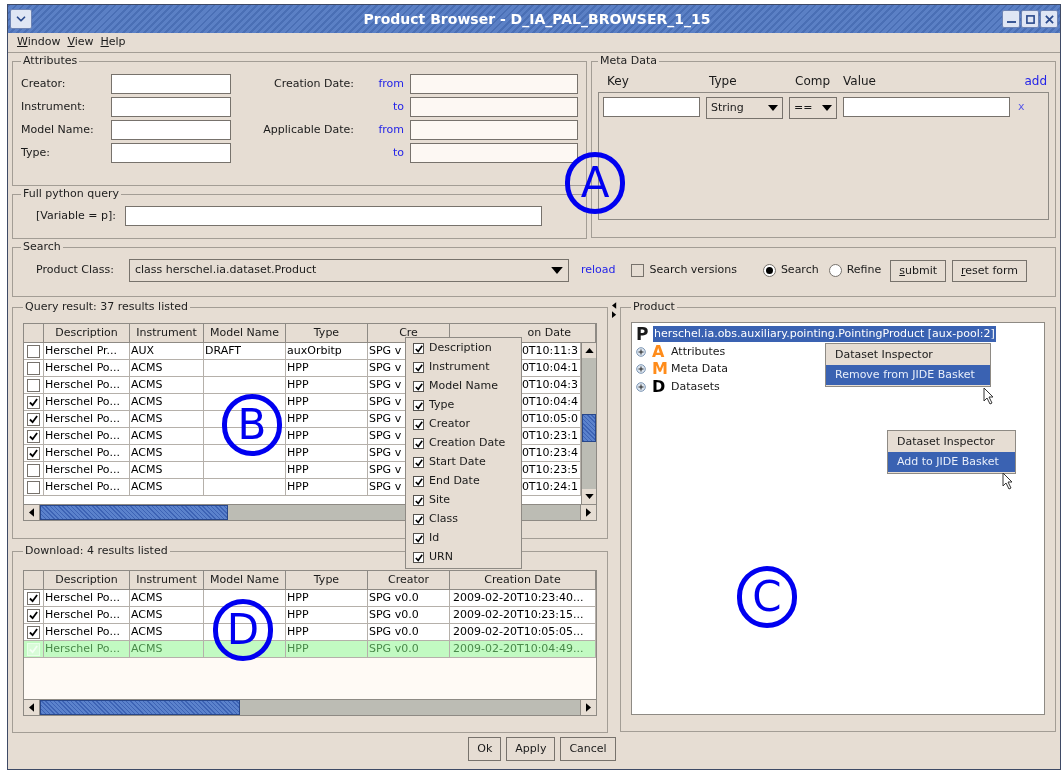  I want to click on column-header: Creator, so click(409, 580).